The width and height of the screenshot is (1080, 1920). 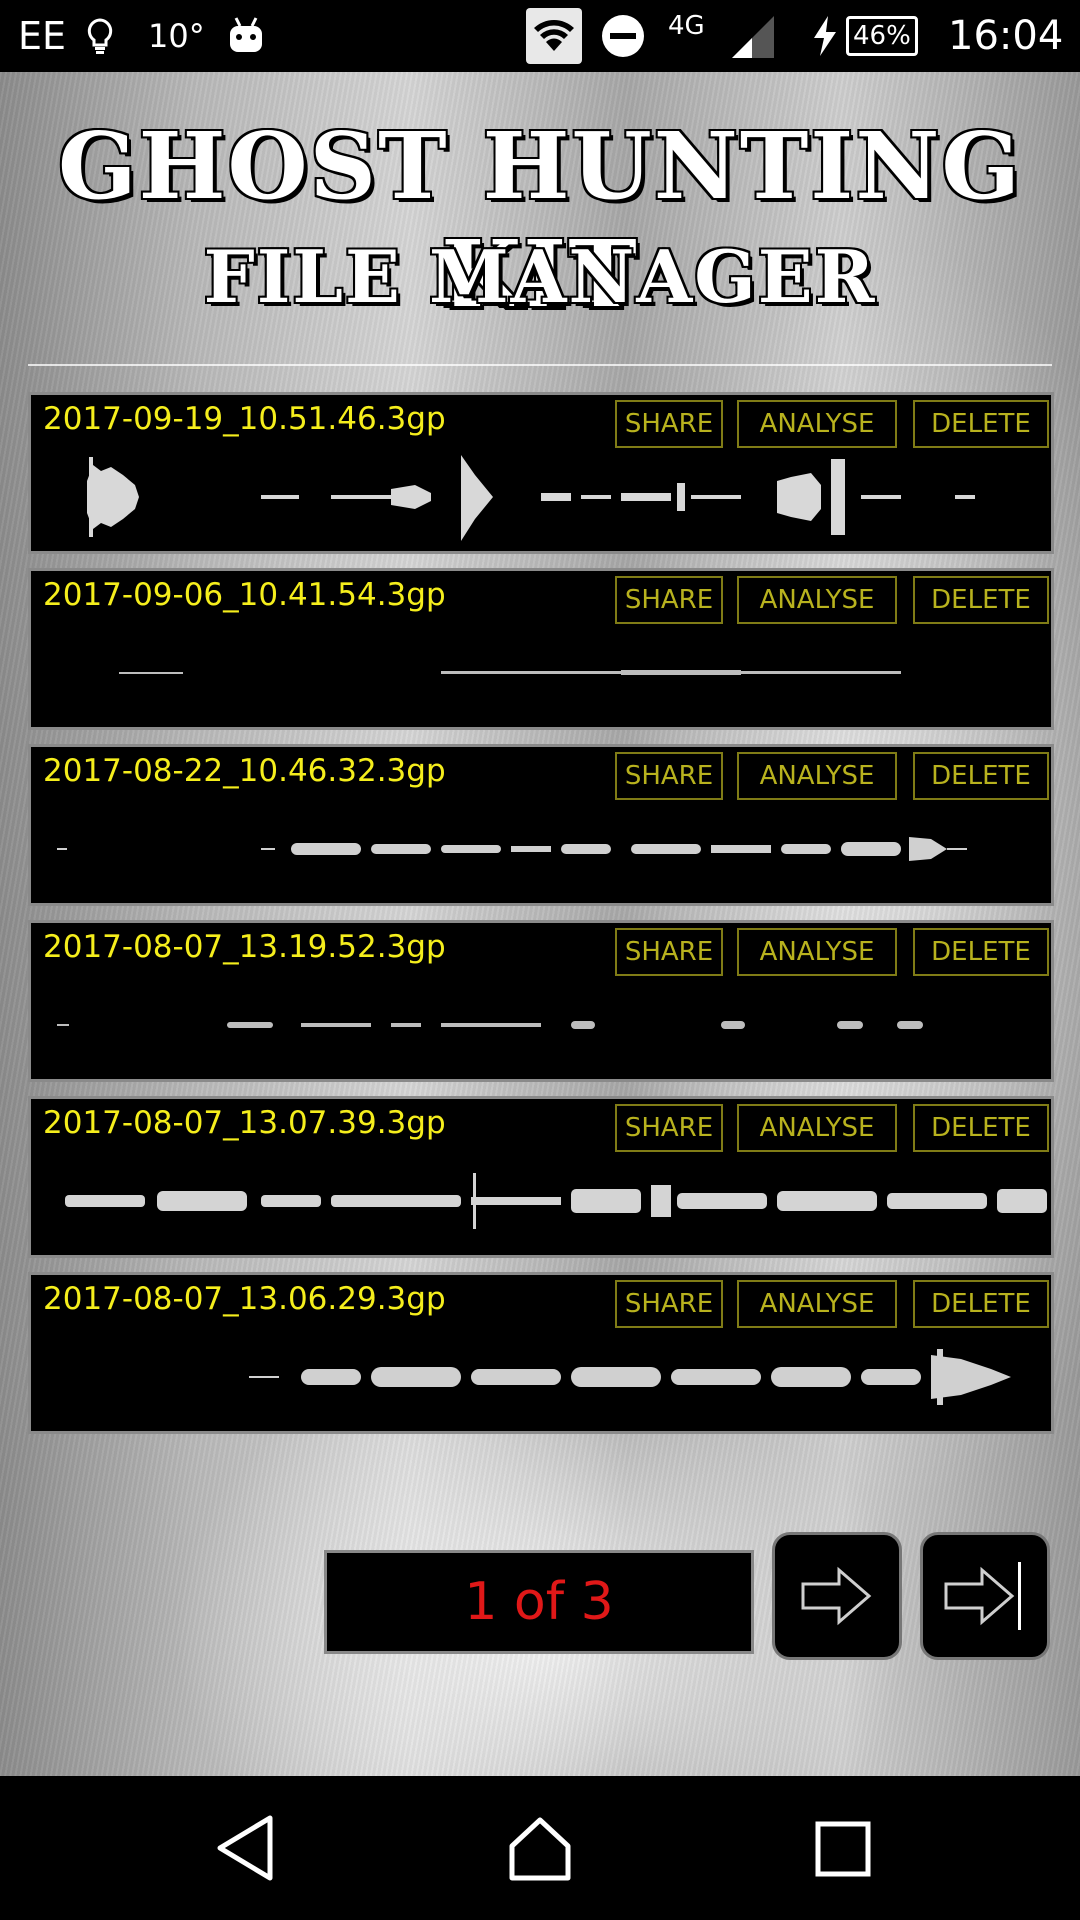 I want to click on page-title: FILE MANAGER, so click(x=539, y=276).